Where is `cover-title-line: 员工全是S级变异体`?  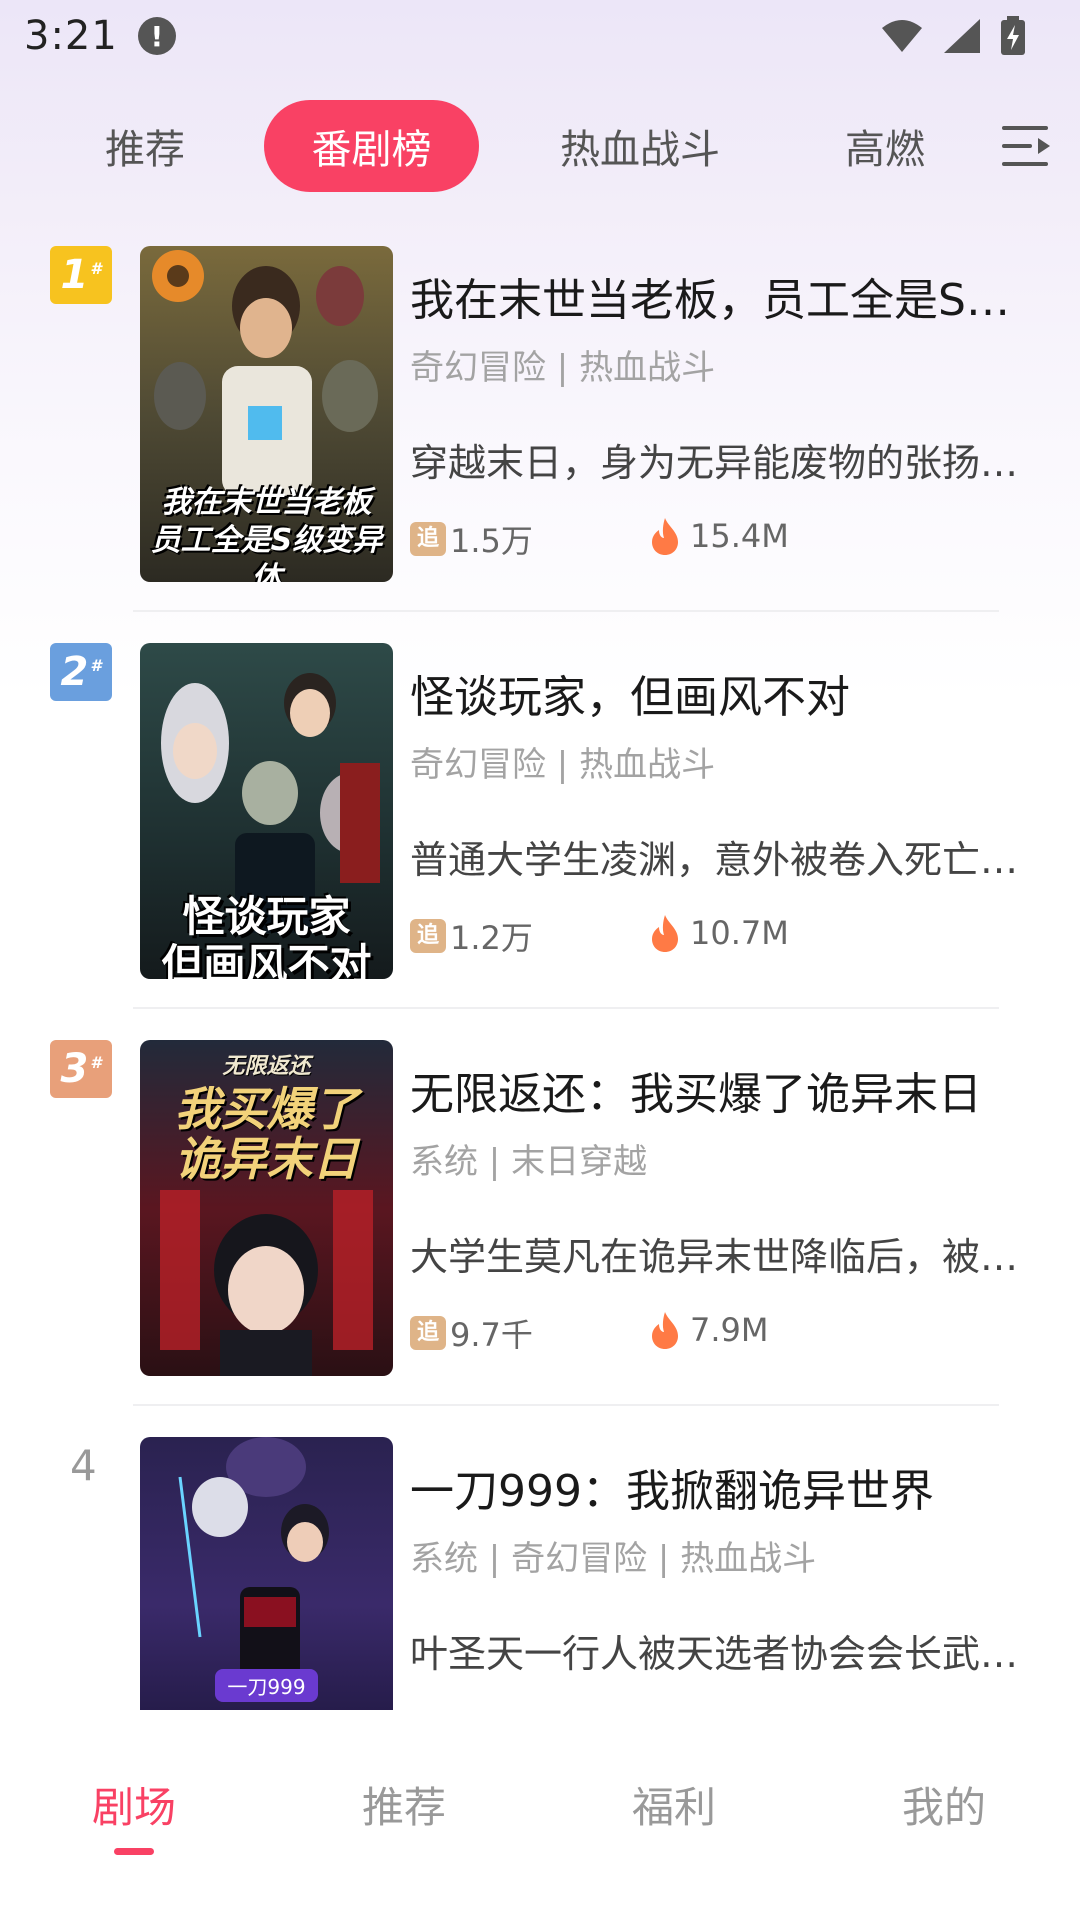 cover-title-line: 员工全是S级变异体 is located at coordinates (266, 552).